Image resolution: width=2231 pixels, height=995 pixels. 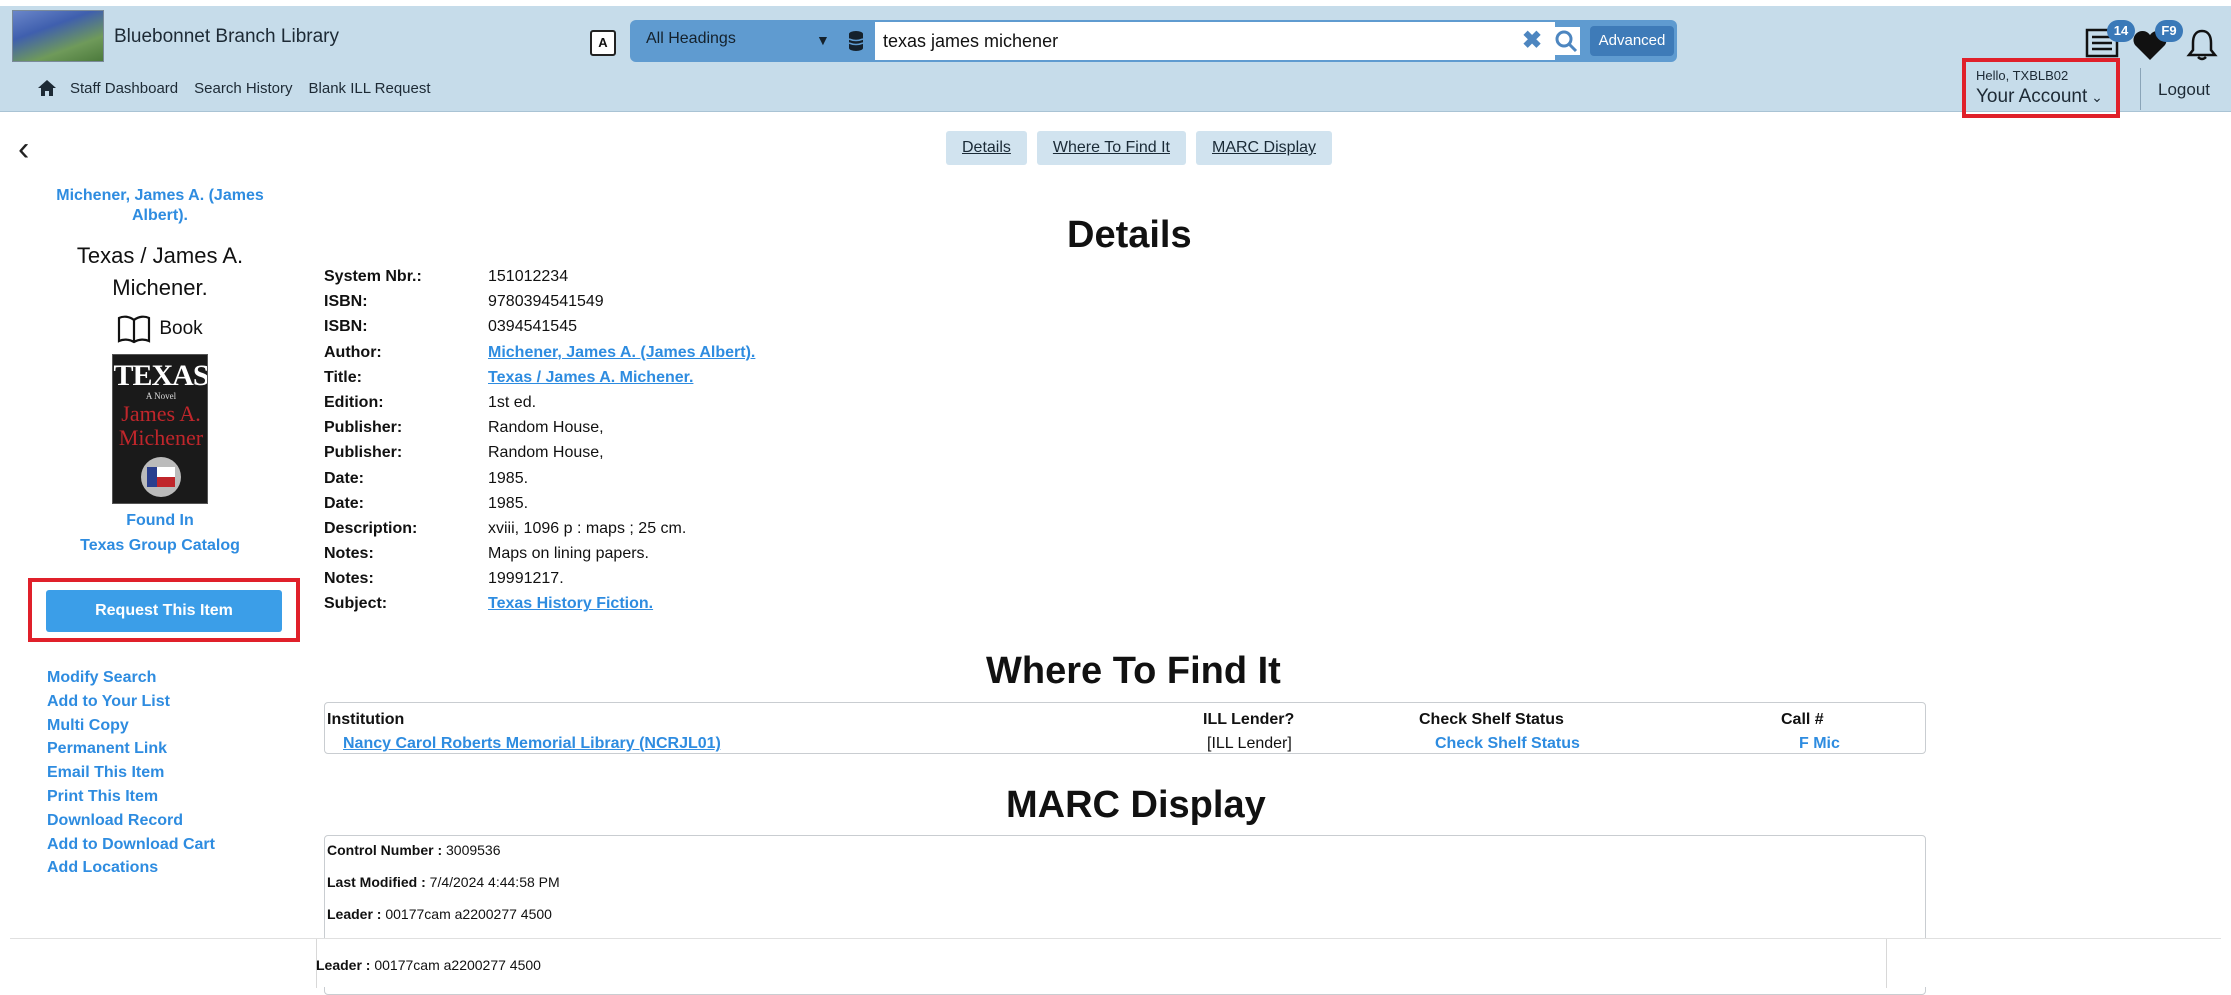 I want to click on record-title: Texas / James A. Michener., so click(x=160, y=271).